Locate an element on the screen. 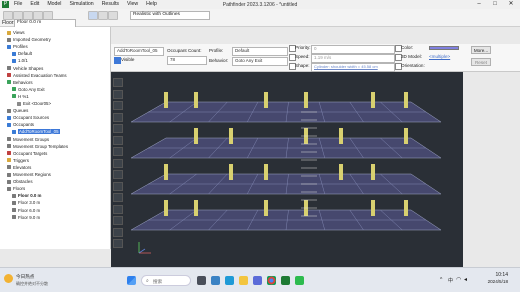  reset-button: Reset is located at coordinates (481, 62).